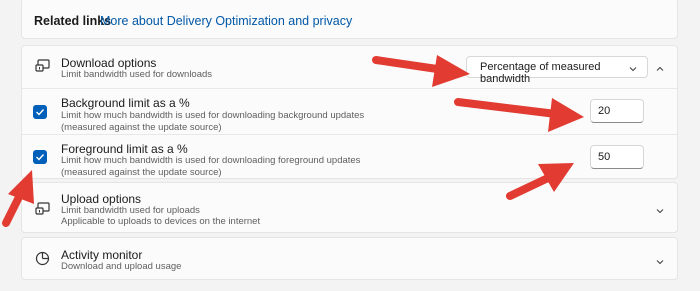  What do you see at coordinates (40, 112) in the screenshot?
I see `background-limit-checkbox` at bounding box center [40, 112].